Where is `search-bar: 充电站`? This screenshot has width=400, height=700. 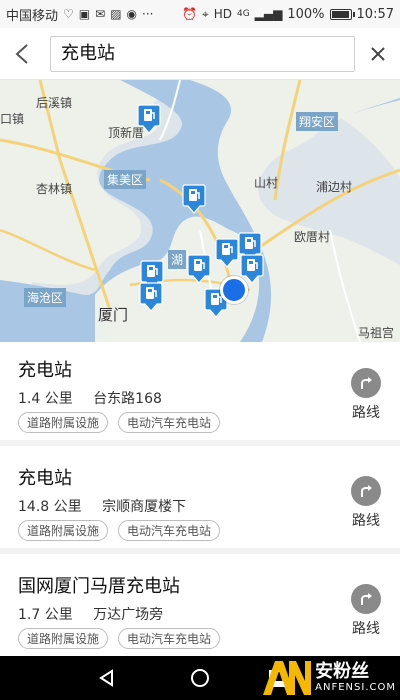
search-bar: 充电站 is located at coordinates (200, 54).